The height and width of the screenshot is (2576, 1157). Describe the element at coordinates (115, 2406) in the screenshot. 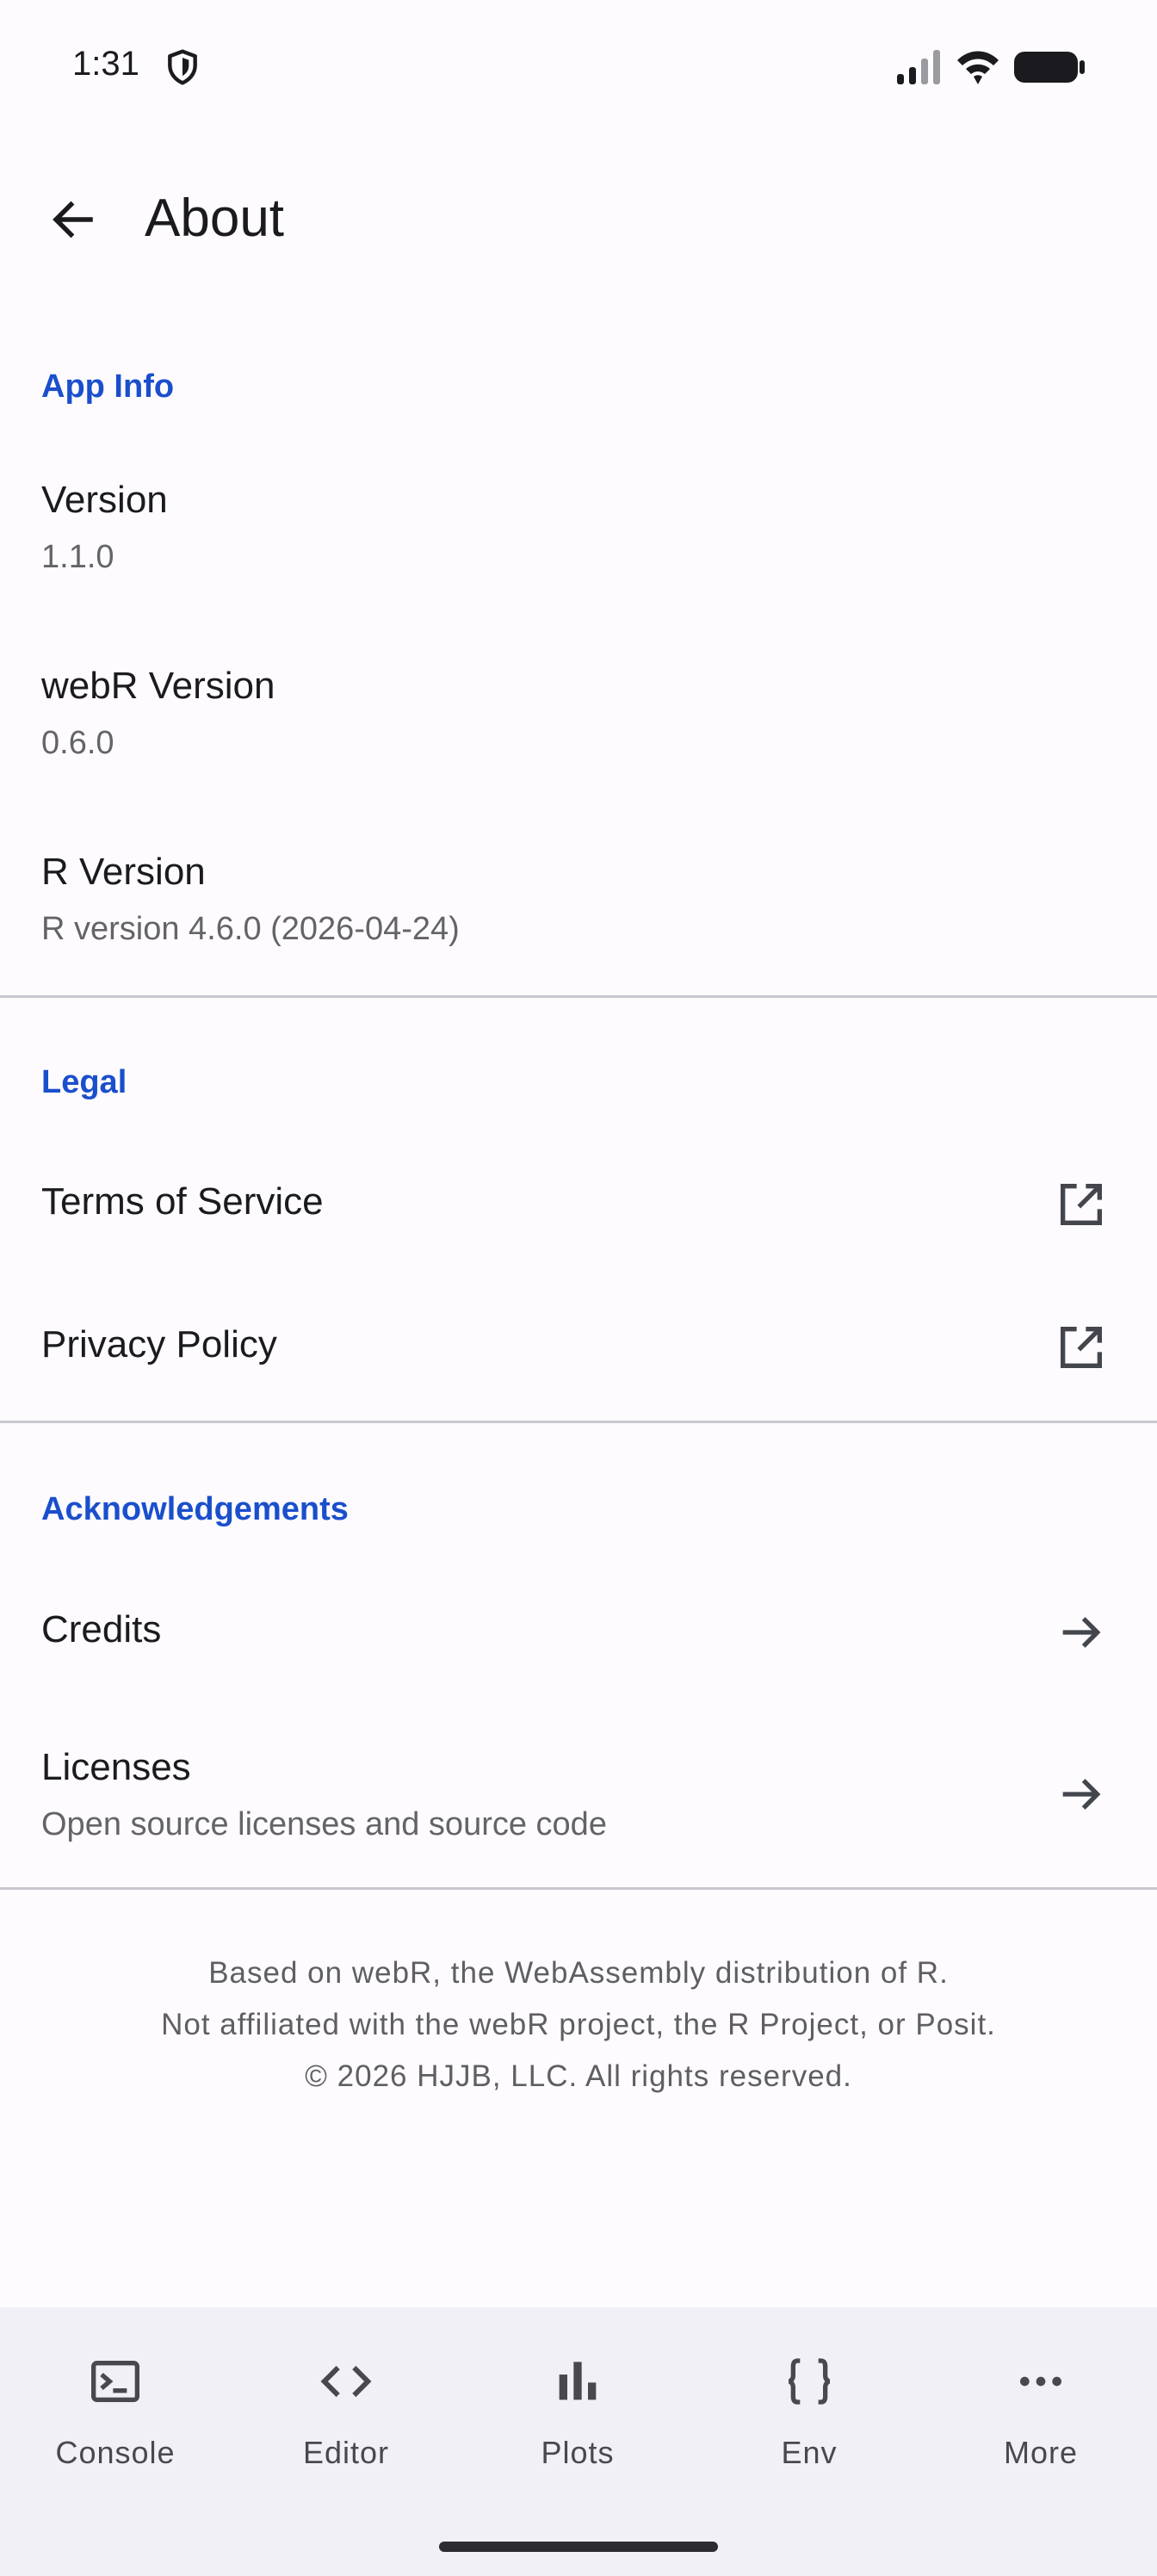

I see `nav-item-console: Console` at that location.